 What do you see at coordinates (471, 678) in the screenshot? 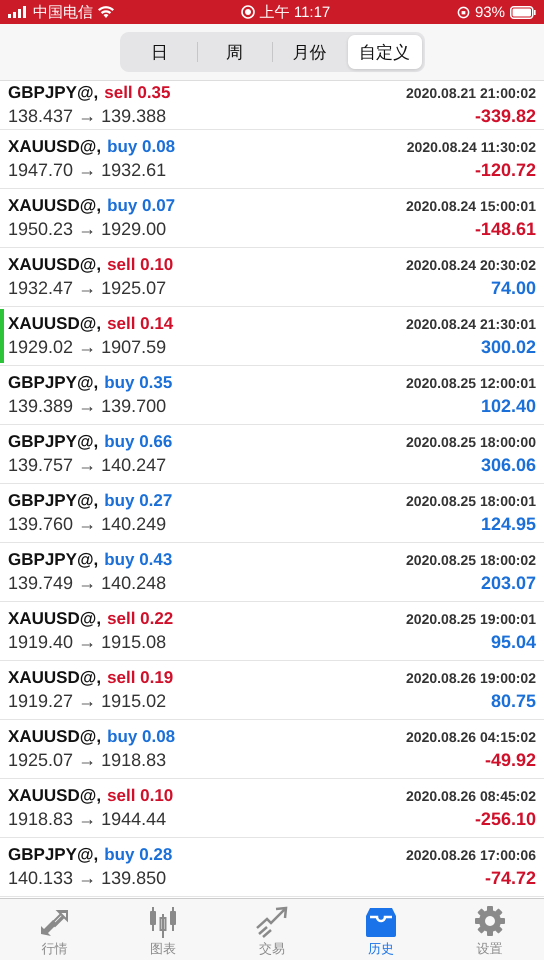
I see `trade-time: 2020.08.26 19:00:02` at bounding box center [471, 678].